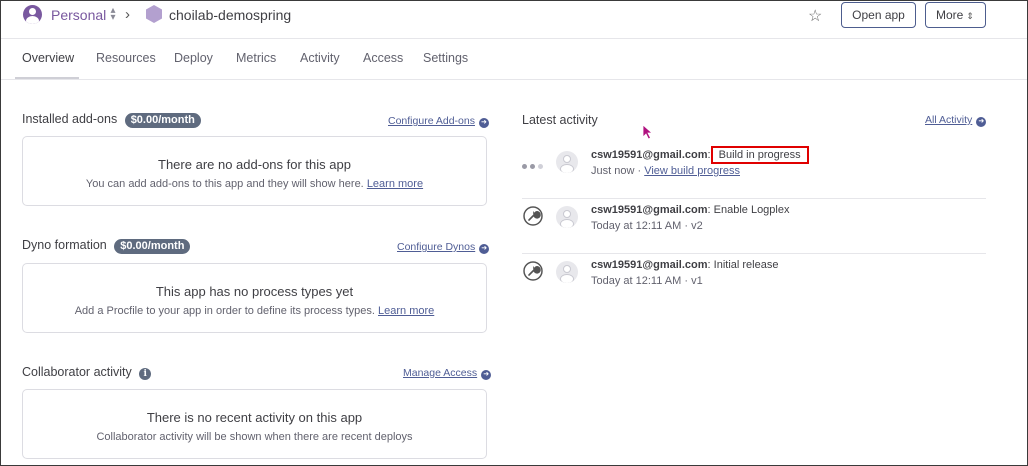 This screenshot has height=466, width=1028. What do you see at coordinates (445, 58) in the screenshot?
I see `tab-settings: Settings` at bounding box center [445, 58].